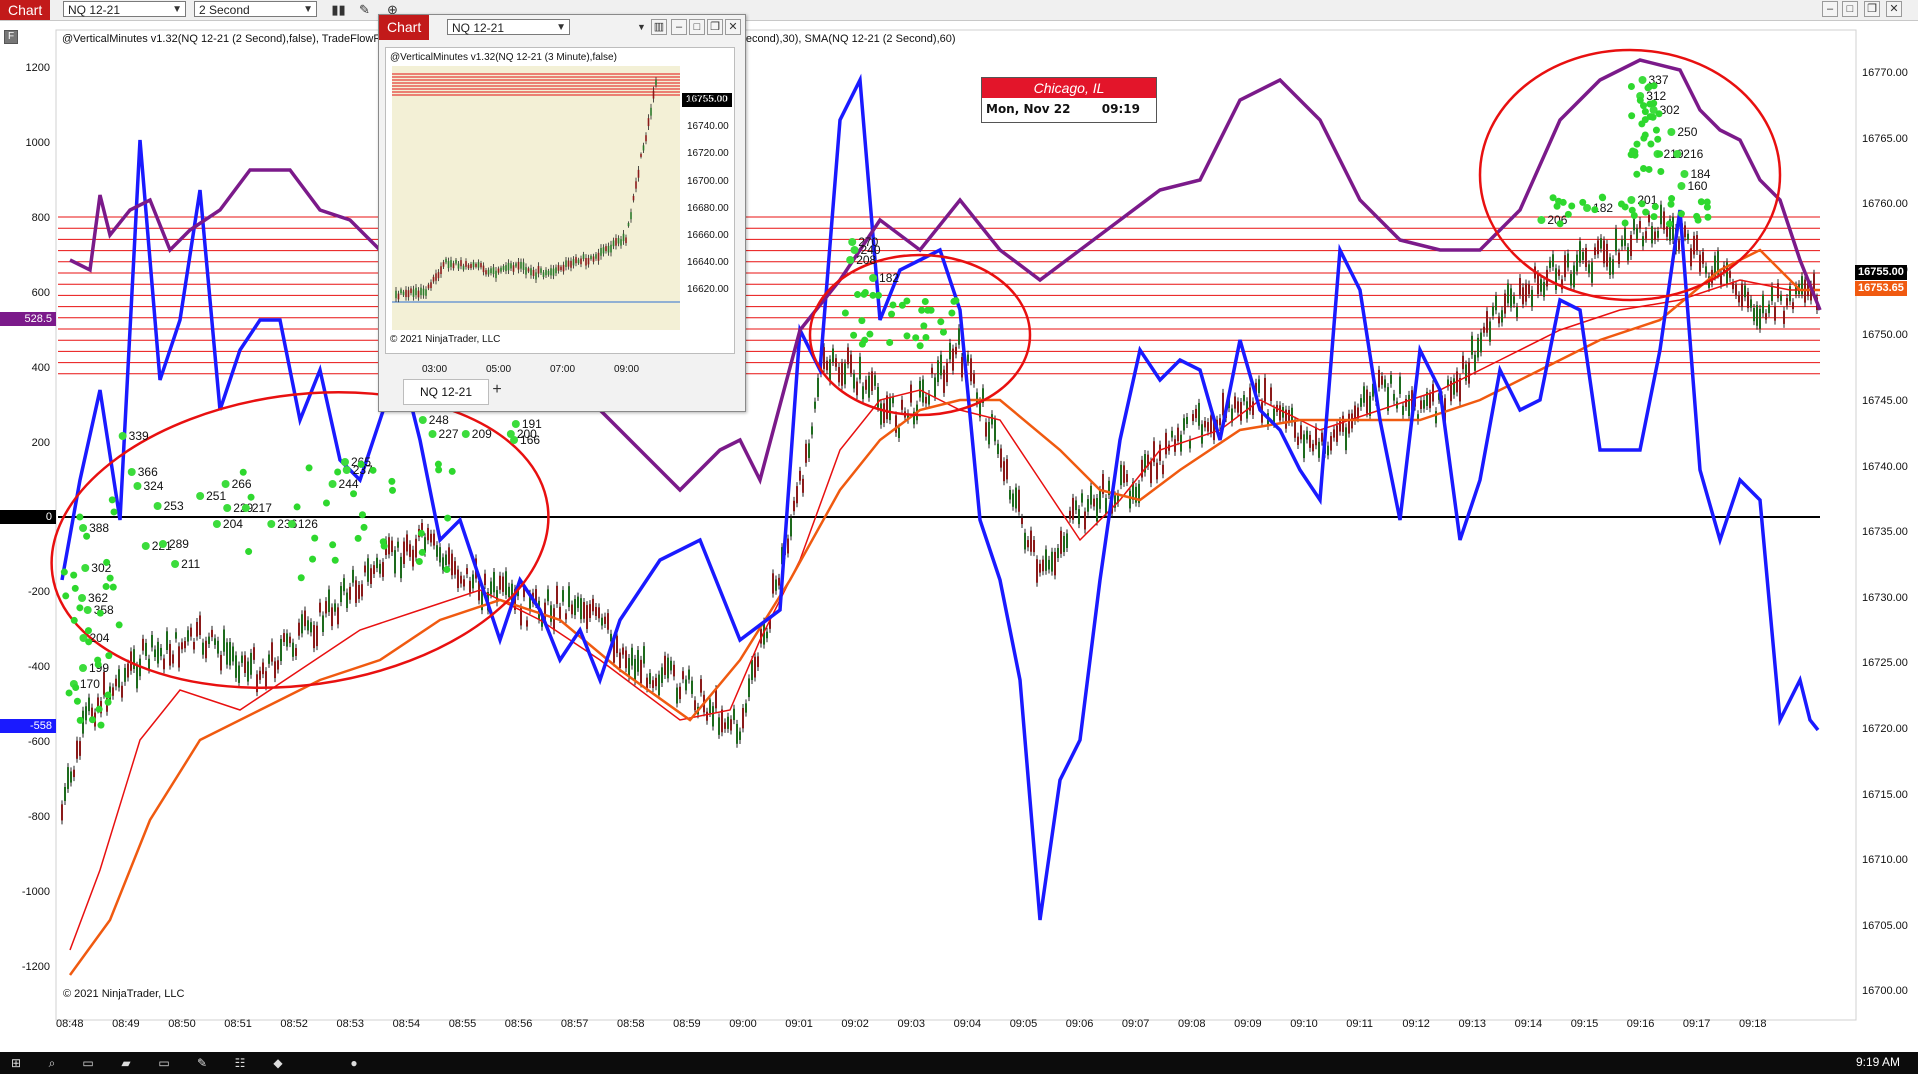 The image size is (1918, 1074). What do you see at coordinates (338, 9) in the screenshot?
I see `bar-chart-icon: ▮▮` at bounding box center [338, 9].